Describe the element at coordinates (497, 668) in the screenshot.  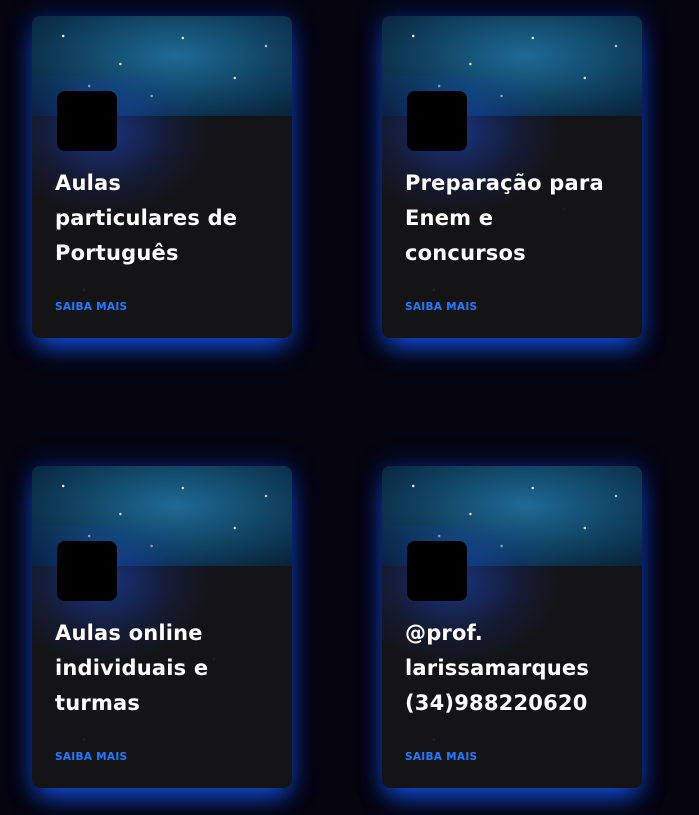
I see `card-title: @prof. larissamarques (34)988220620` at that location.